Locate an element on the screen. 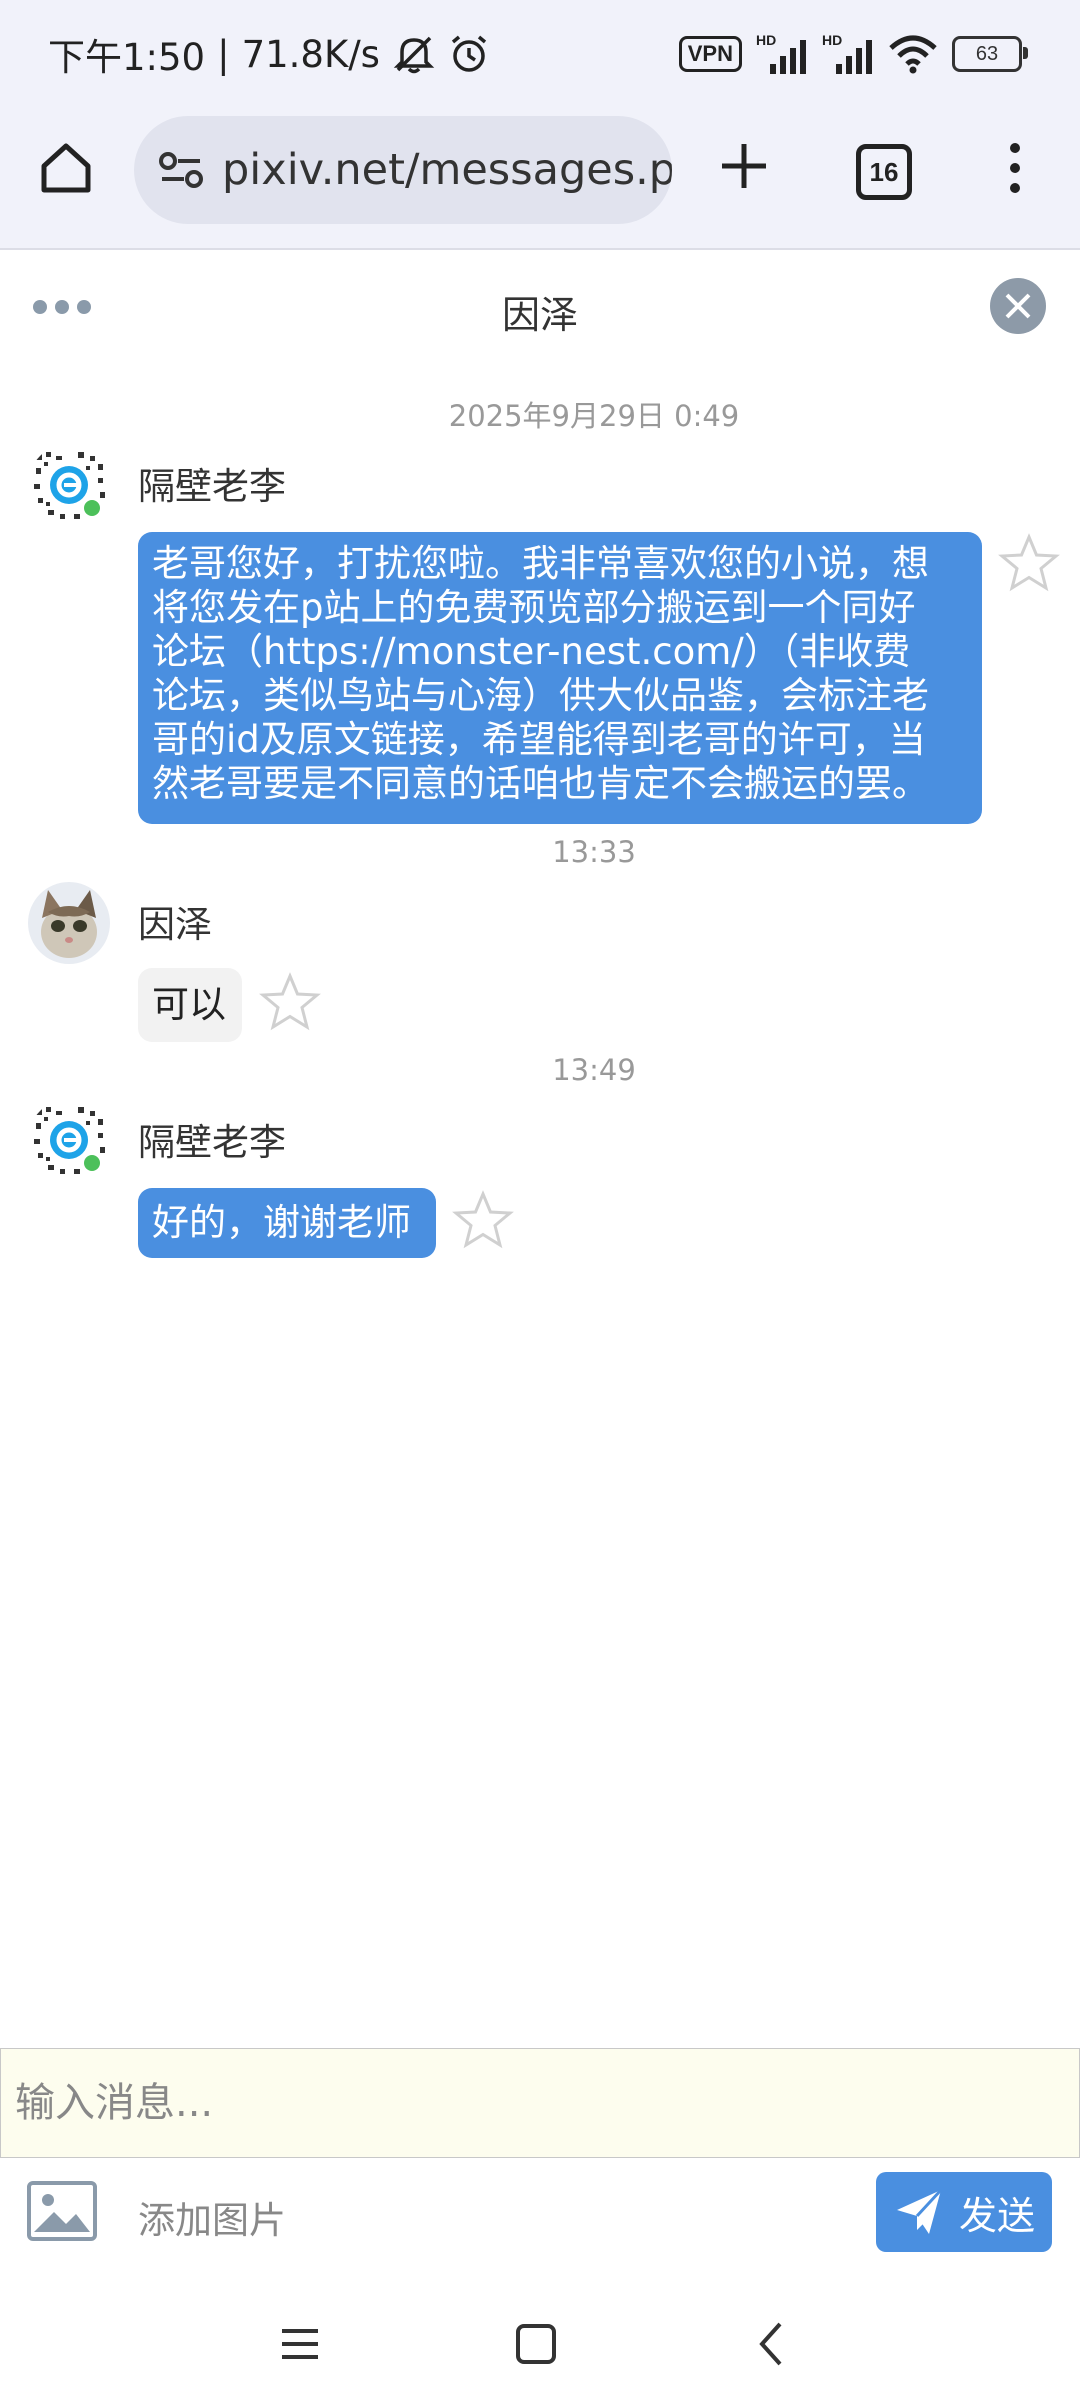  sender-name: 因泽 is located at coordinates (175, 924).